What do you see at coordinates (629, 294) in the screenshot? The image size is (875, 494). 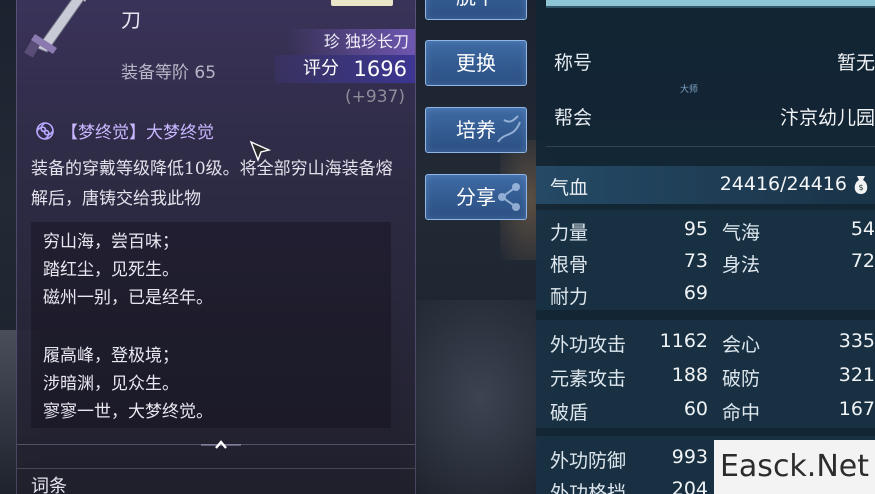 I see `stat-endurance: 耐力 69` at bounding box center [629, 294].